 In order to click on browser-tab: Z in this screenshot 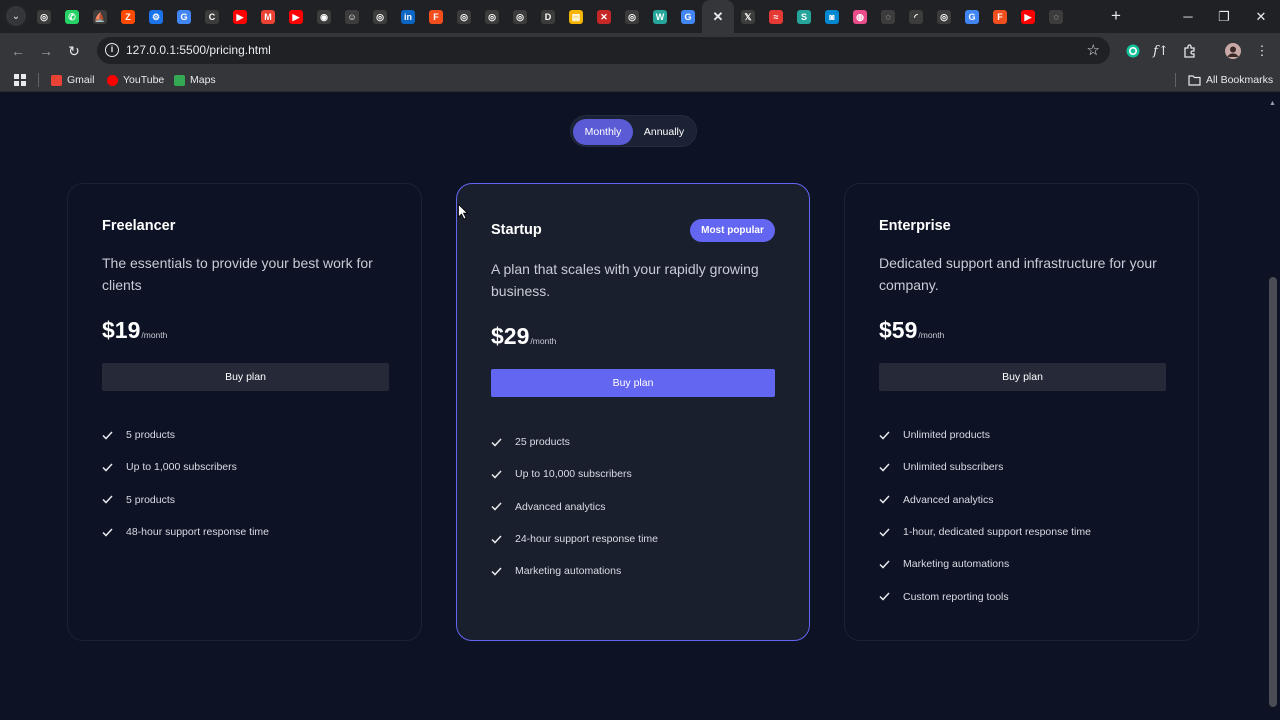, I will do `click(128, 16)`.